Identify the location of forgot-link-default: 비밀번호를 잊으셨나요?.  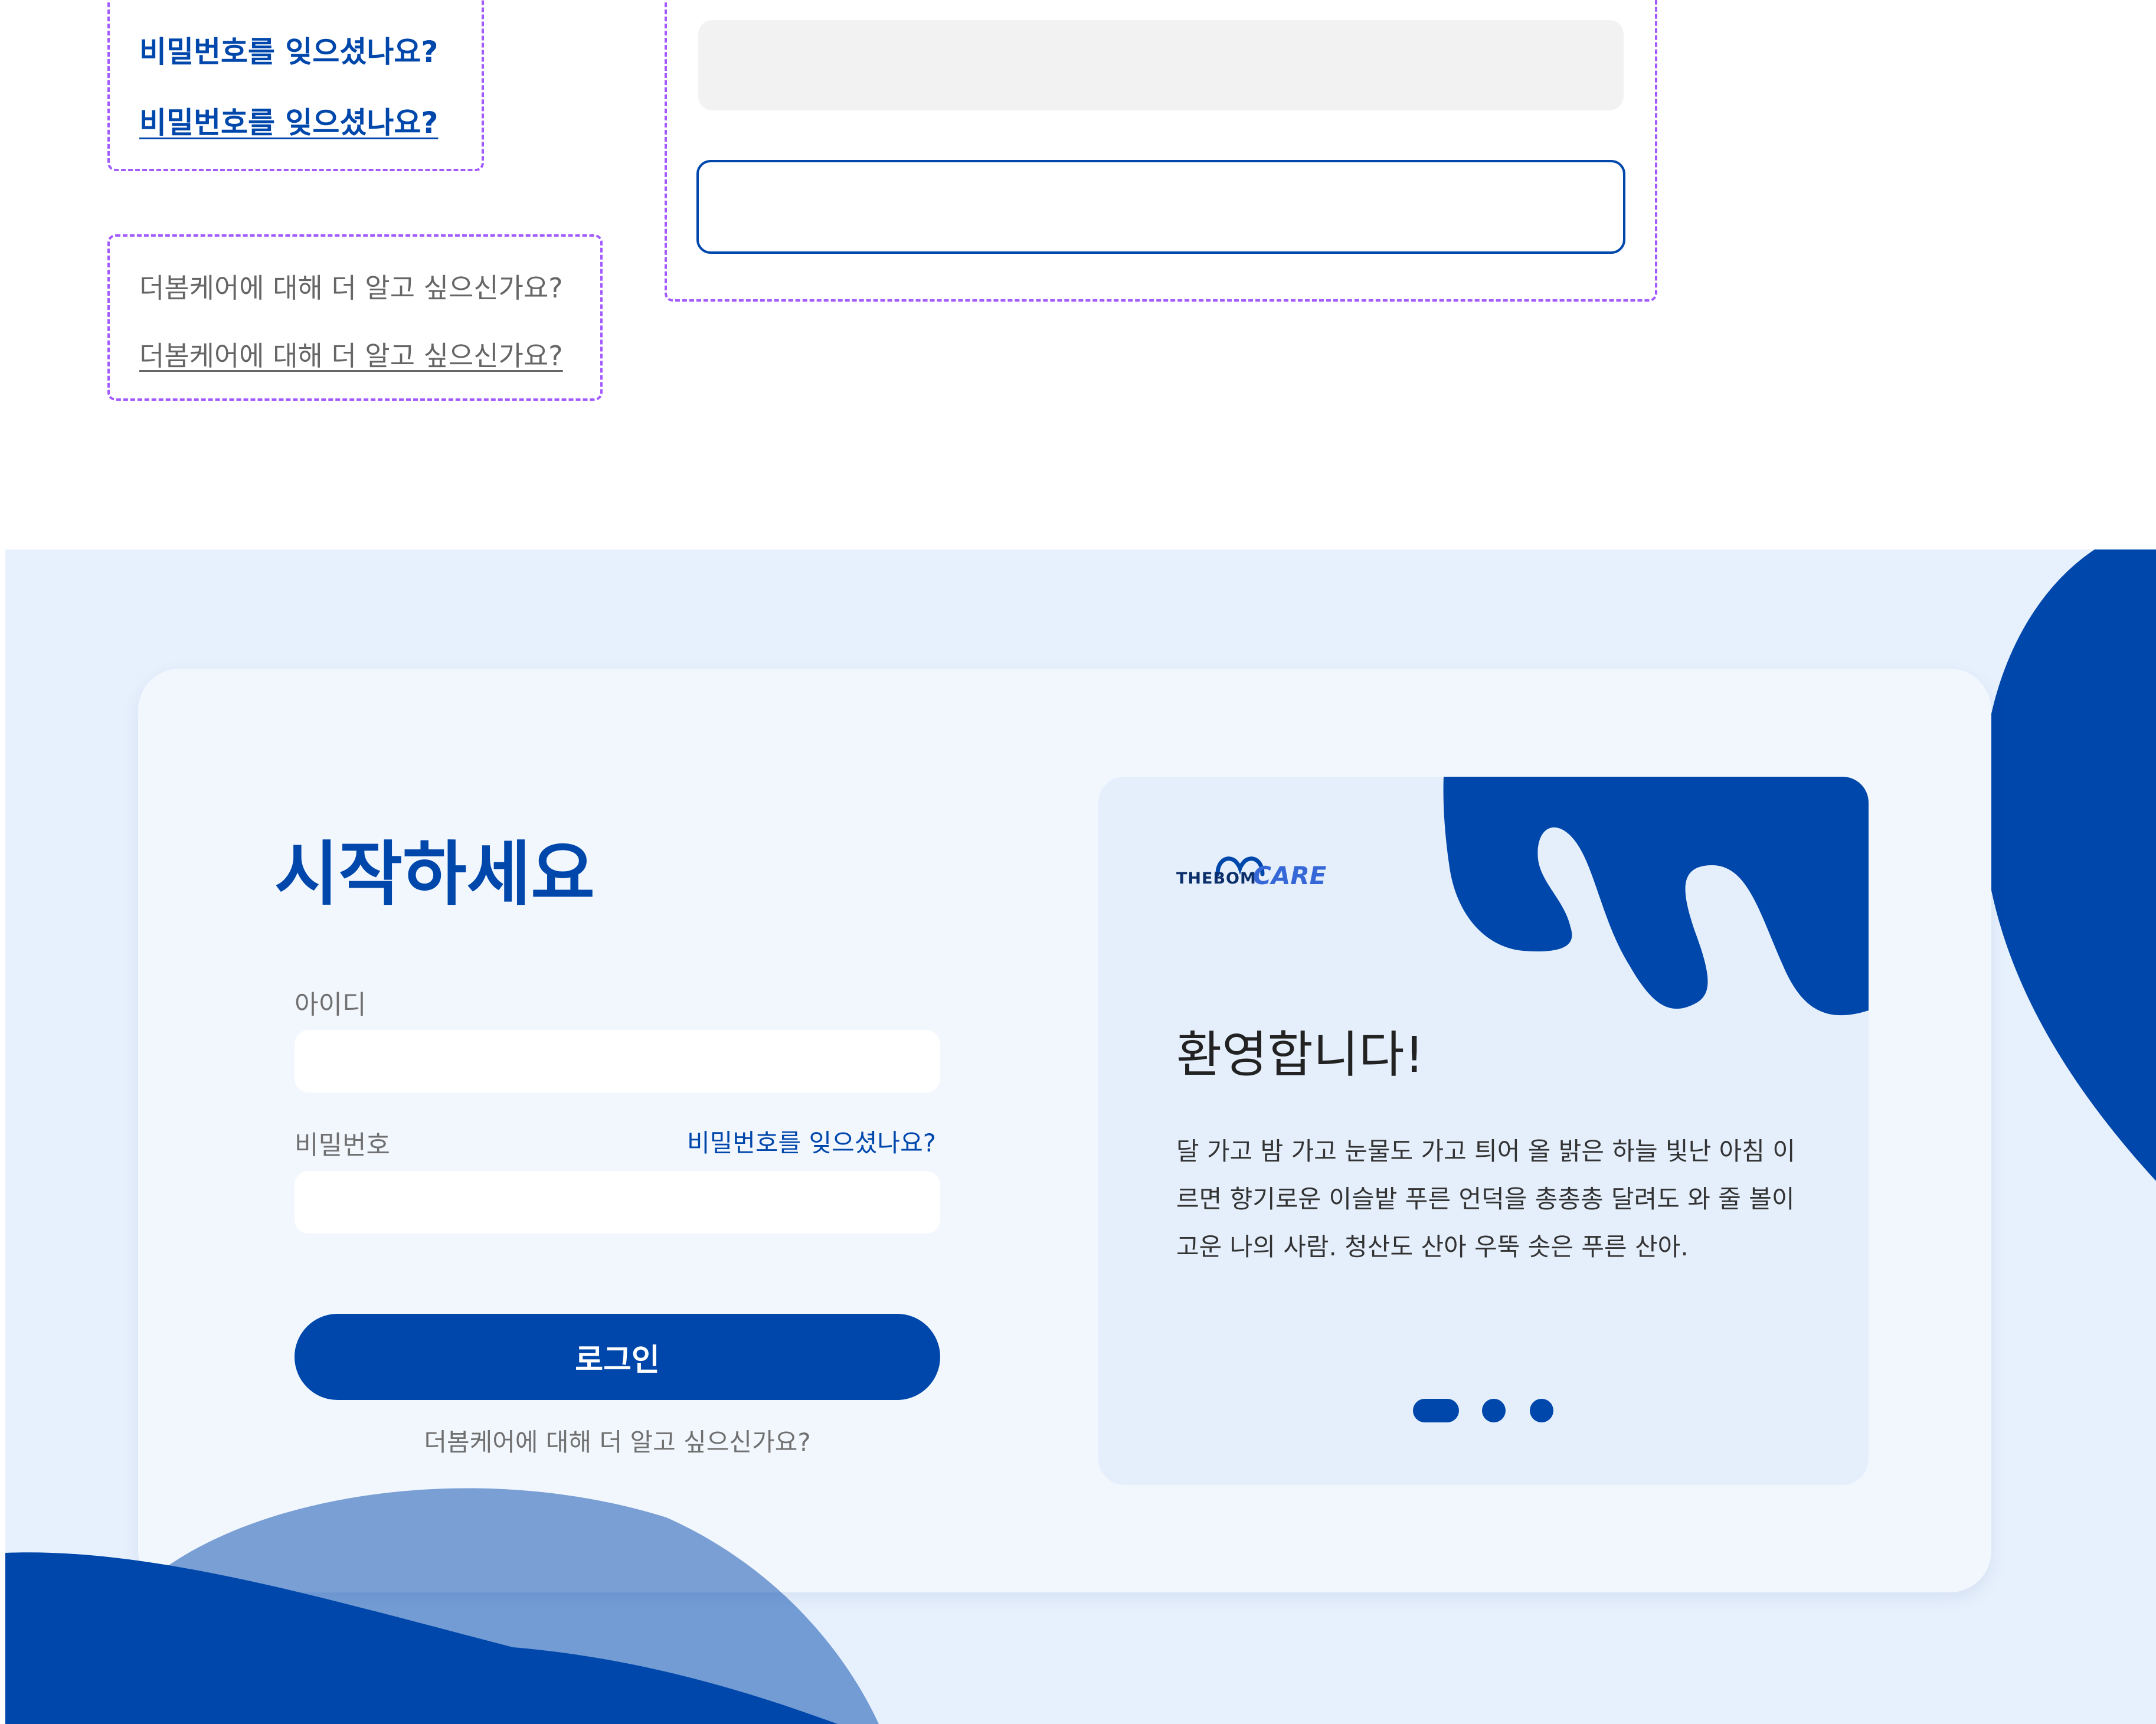
(288, 49).